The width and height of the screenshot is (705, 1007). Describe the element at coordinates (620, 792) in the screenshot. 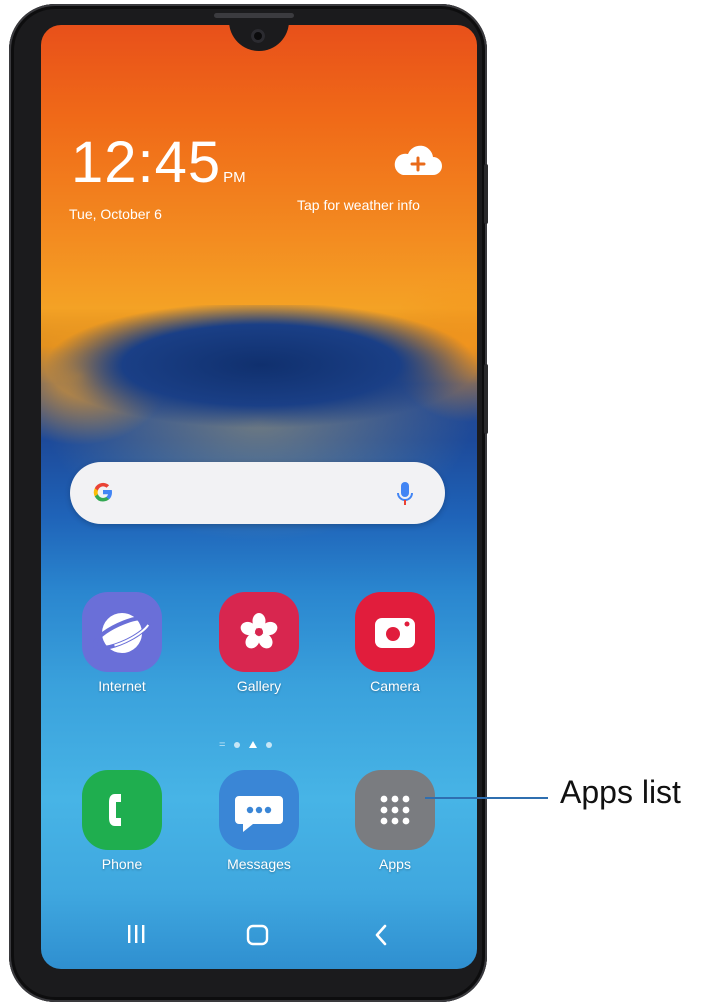

I see `callout-apps-list-label: Apps list` at that location.